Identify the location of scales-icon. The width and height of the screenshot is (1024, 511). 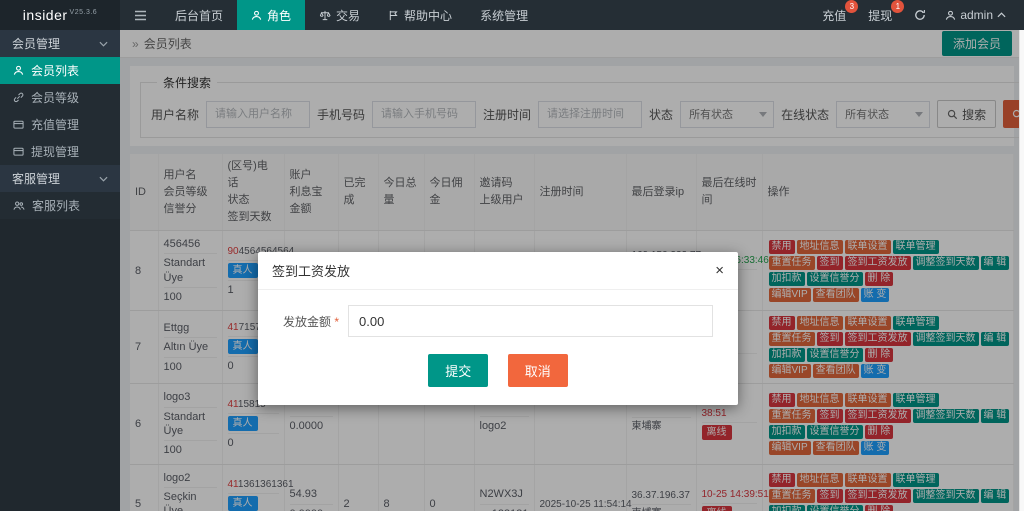
(325, 15).